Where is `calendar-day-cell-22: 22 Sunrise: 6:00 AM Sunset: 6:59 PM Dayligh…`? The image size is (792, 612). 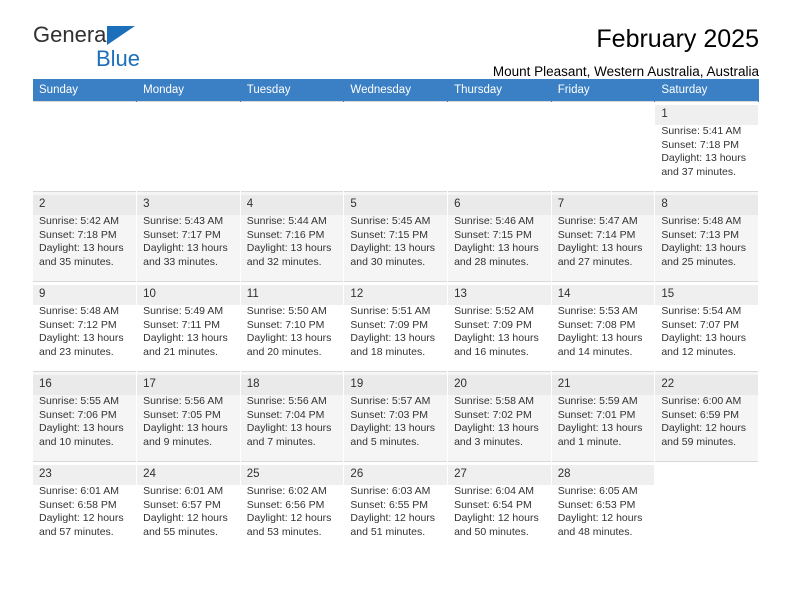 calendar-day-cell-22: 22 Sunrise: 6:00 AM Sunset: 6:59 PM Dayligh… is located at coordinates (706, 416).